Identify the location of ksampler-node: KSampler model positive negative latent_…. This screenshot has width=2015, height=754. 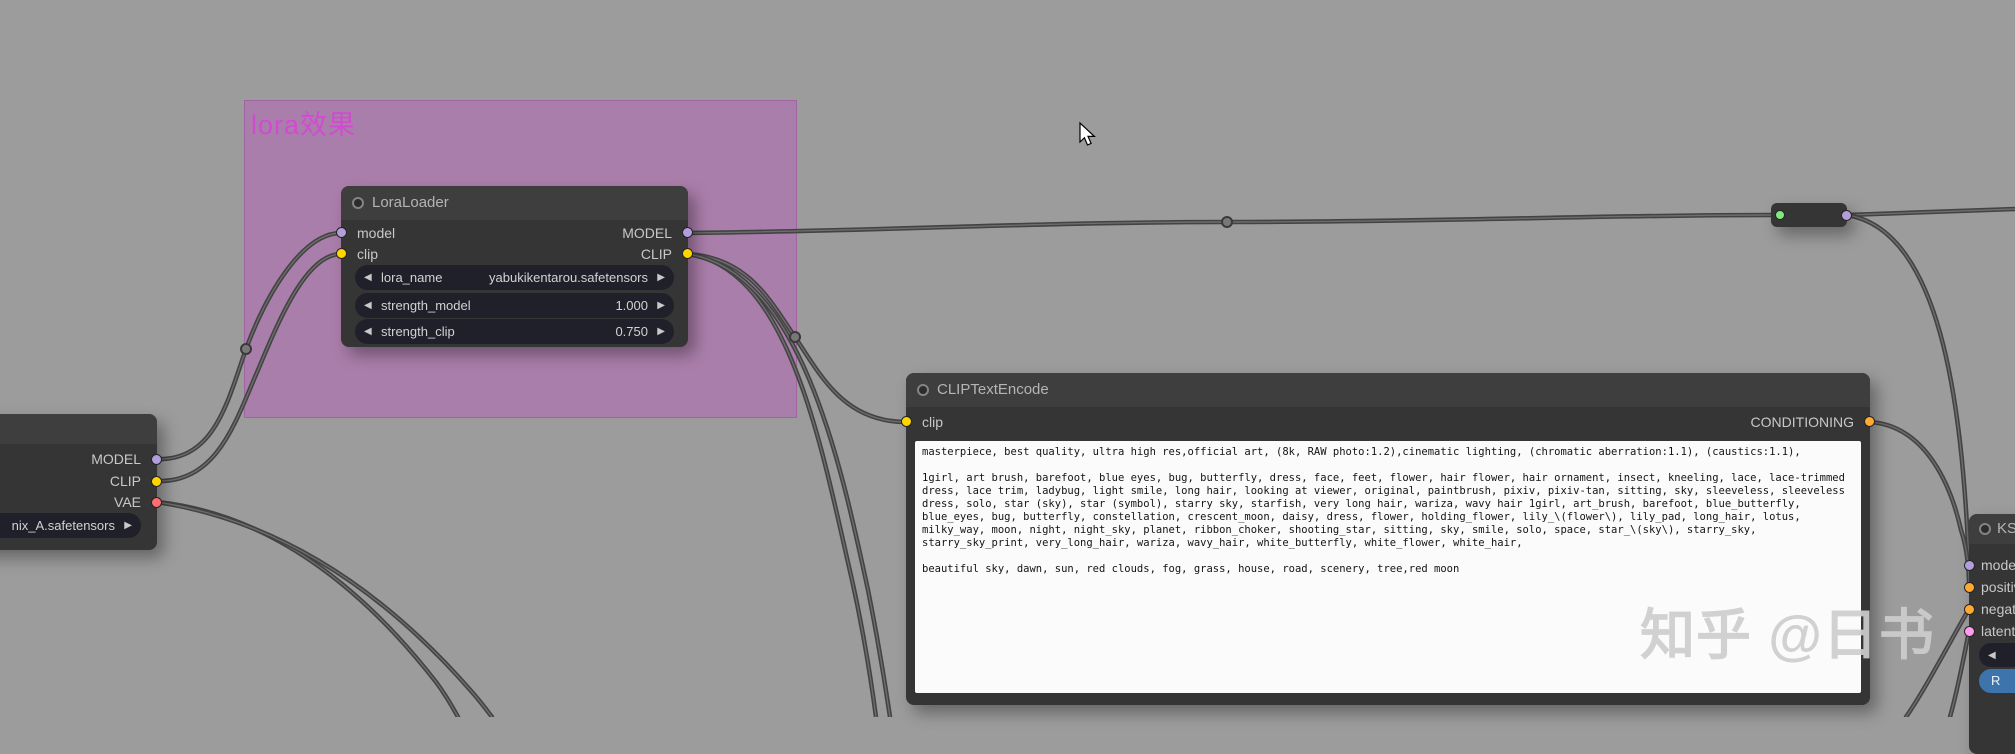
(1989, 634).